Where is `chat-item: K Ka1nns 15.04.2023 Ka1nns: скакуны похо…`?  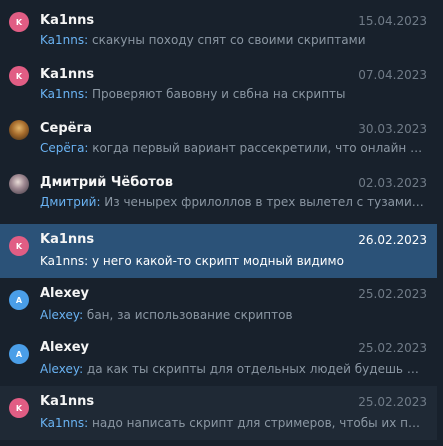
chat-item: K Ka1nns 15.04.2023 Ka1nns: скакуны похо… is located at coordinates (218, 27).